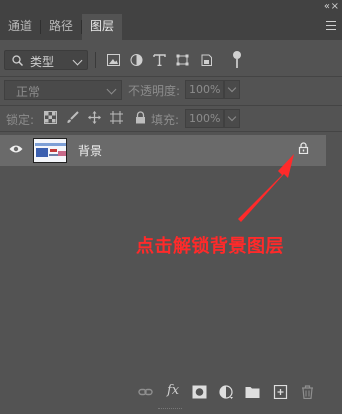 The height and width of the screenshot is (414, 342). I want to click on tab-layers: 图层, so click(102, 27).